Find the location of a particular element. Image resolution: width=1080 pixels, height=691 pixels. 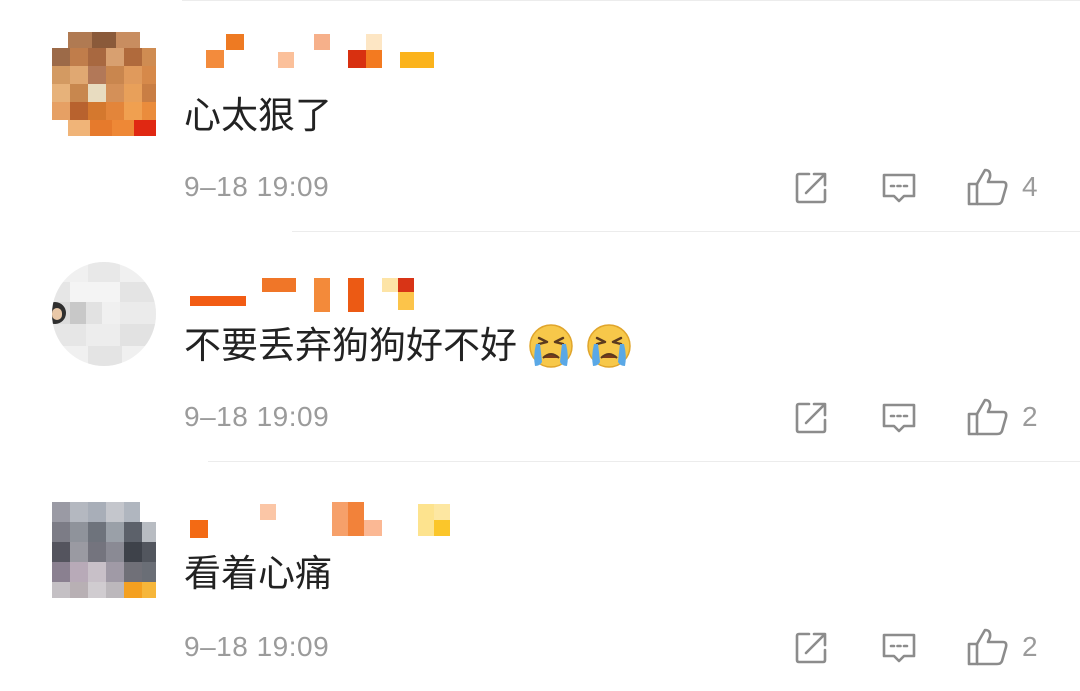

comment-text: 不要丢弃狗狗好不好 is located at coordinates (408, 346).